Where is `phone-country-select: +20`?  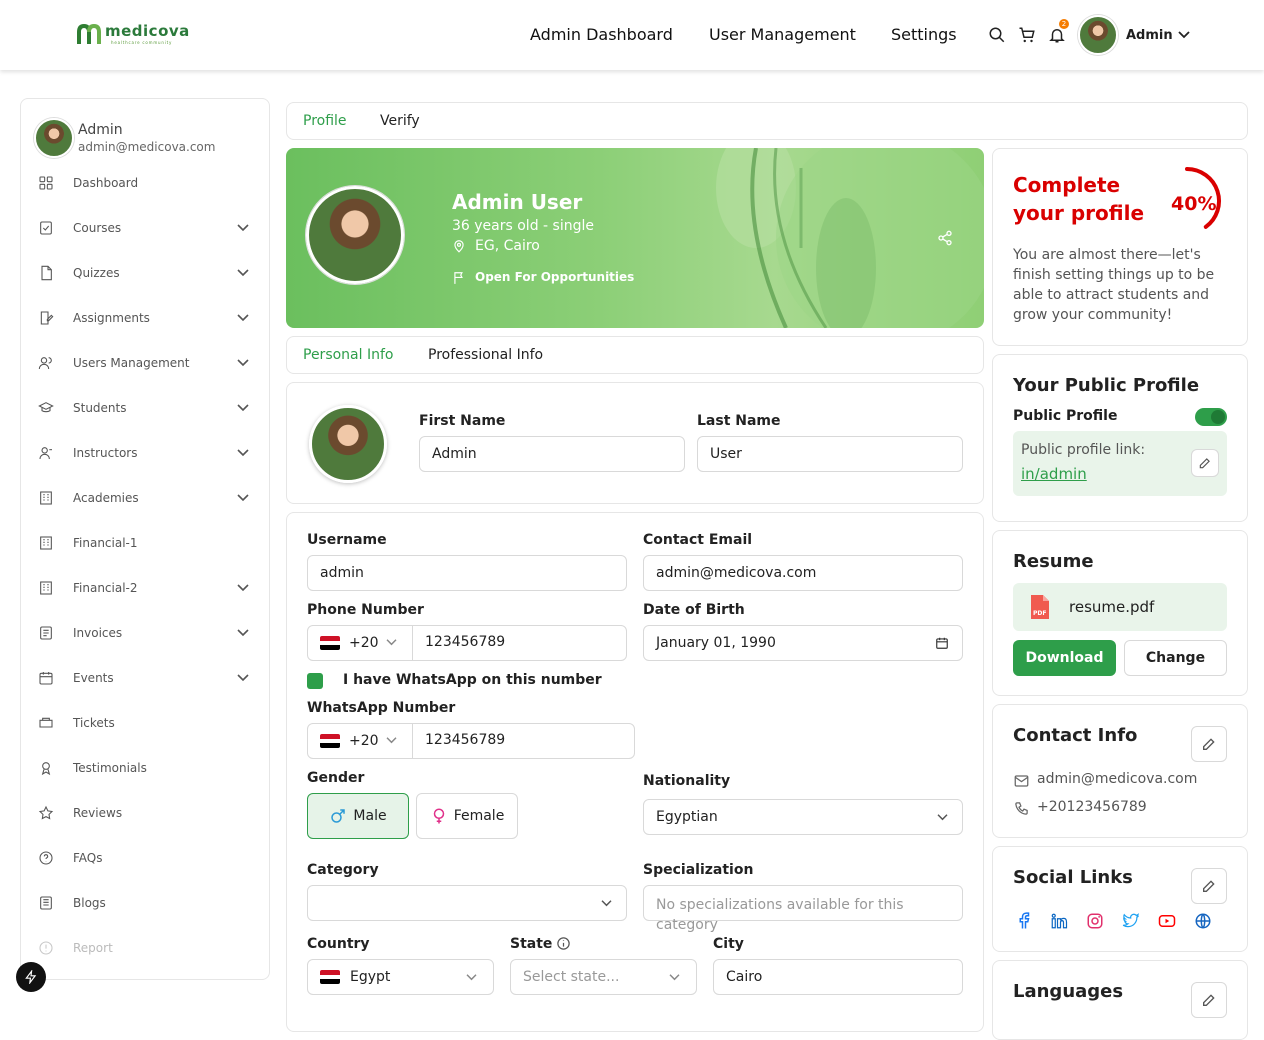 phone-country-select: +20 is located at coordinates (360, 643).